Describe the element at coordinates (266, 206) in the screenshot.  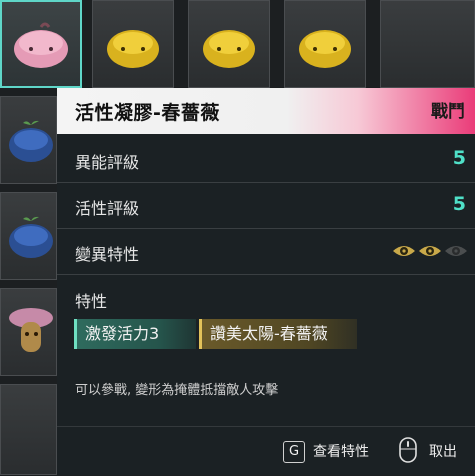
I see `stat-row-activity-rating: 活性評級 5` at that location.